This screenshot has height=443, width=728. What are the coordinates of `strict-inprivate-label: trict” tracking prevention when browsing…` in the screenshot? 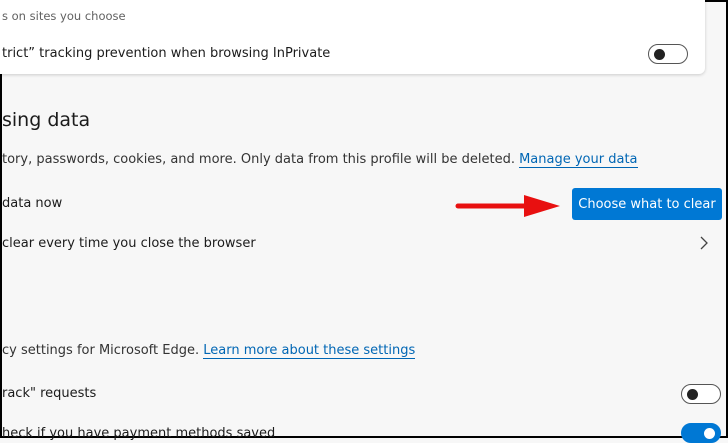 It's located at (166, 53).